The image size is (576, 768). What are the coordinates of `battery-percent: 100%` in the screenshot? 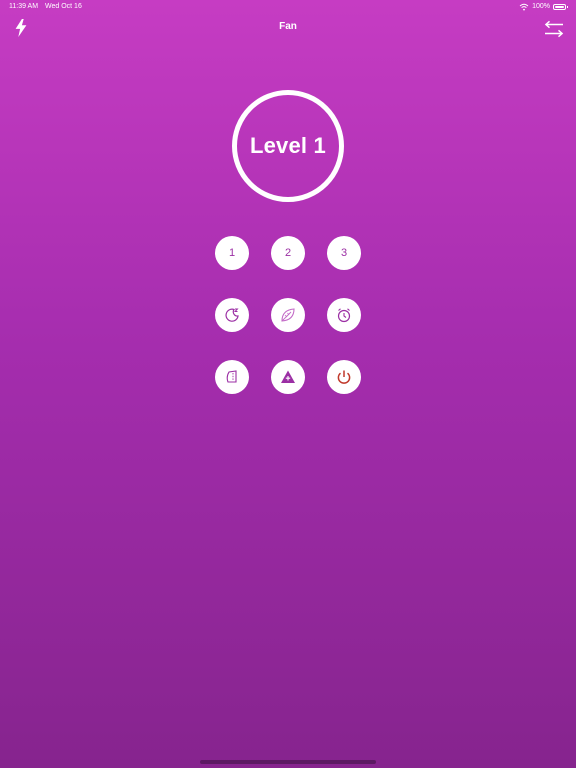 It's located at (541, 6).